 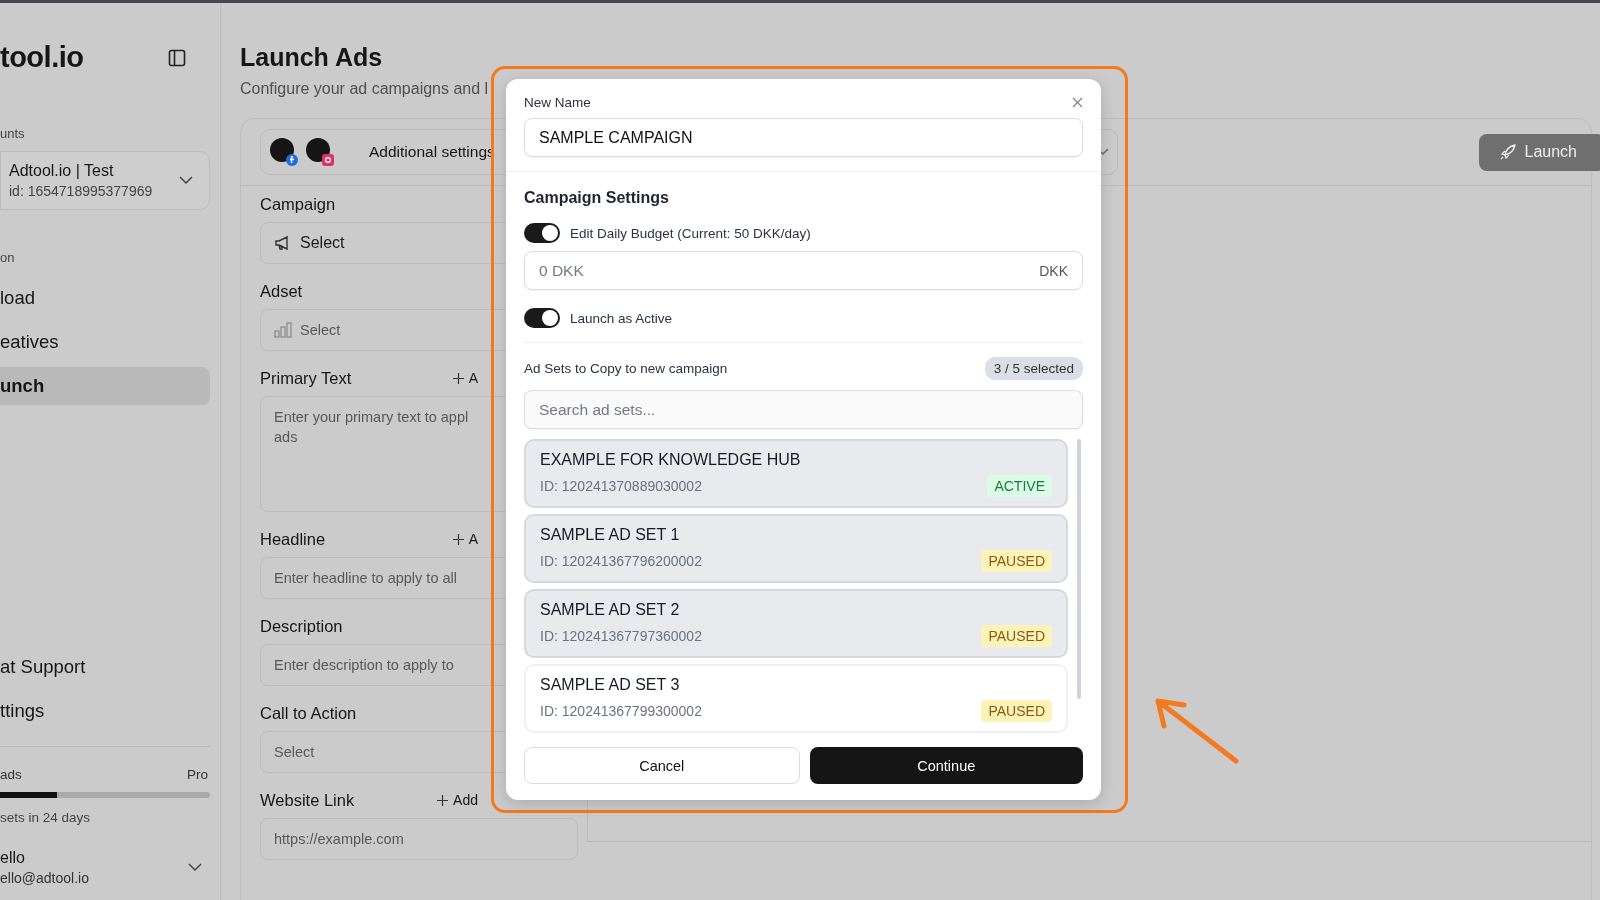 I want to click on field-label: New Name, so click(x=557, y=102).